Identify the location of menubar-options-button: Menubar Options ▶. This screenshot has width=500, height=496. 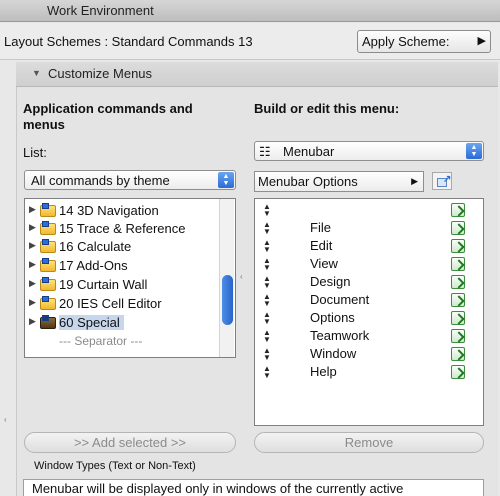
(339, 181).